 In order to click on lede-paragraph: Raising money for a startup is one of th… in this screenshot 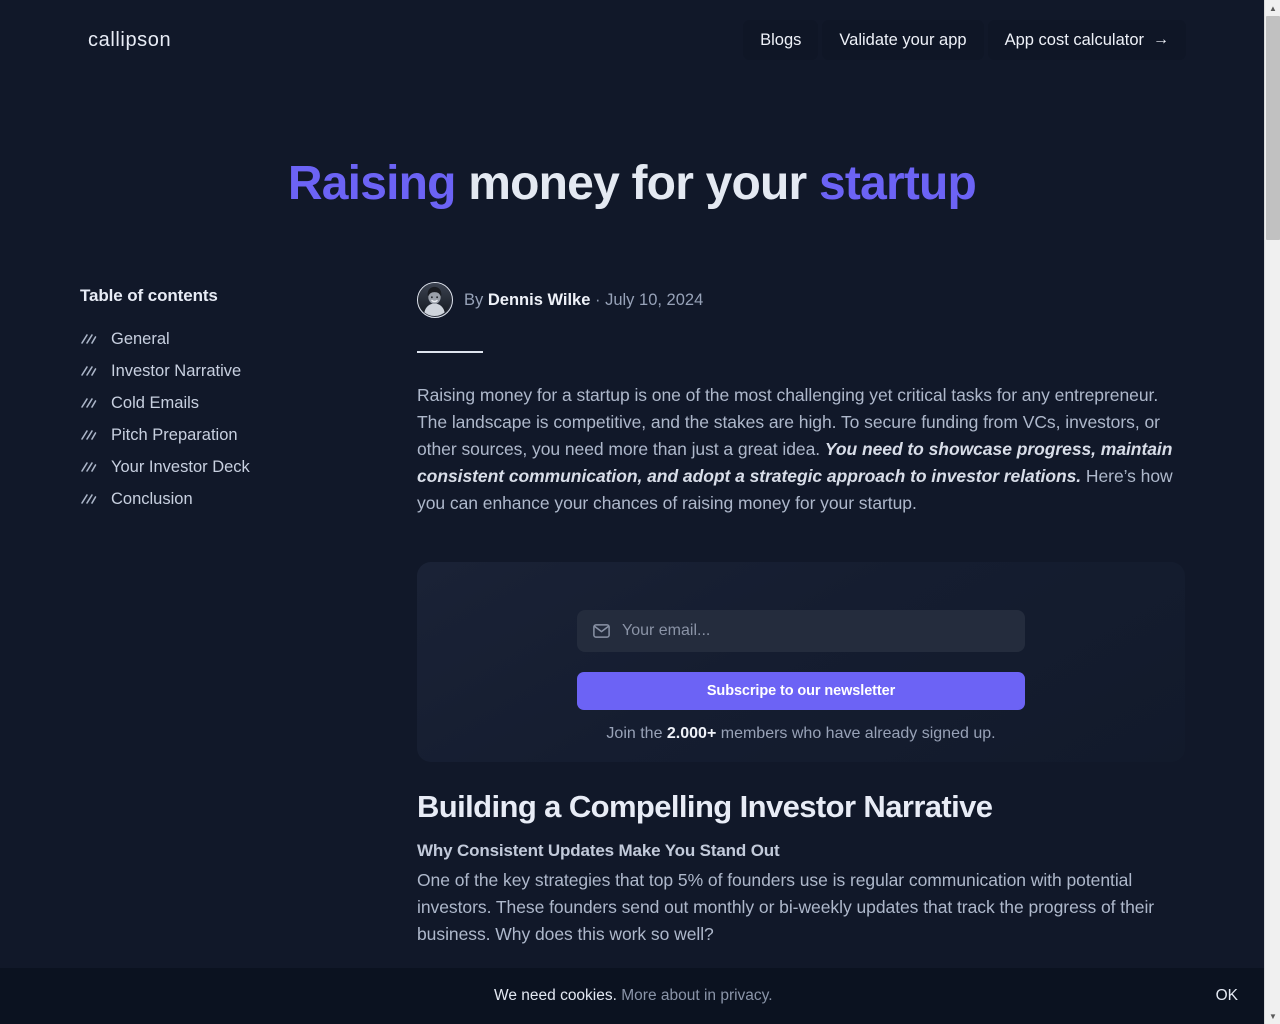, I will do `click(801, 449)`.